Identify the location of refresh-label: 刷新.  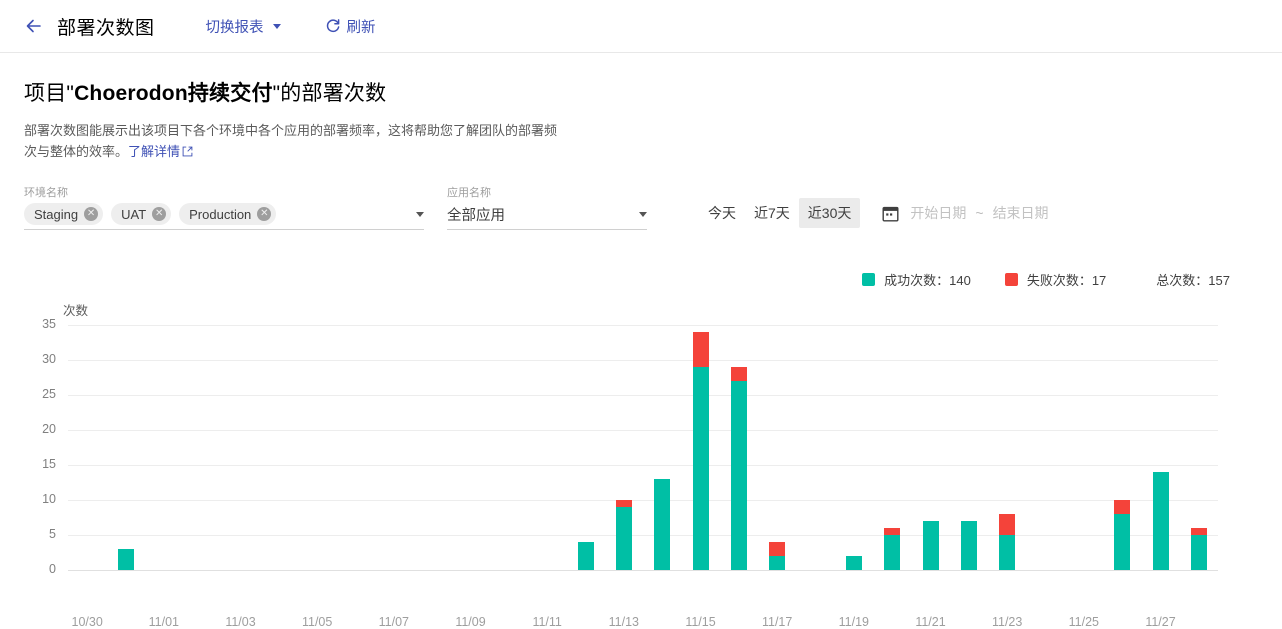
(361, 27).